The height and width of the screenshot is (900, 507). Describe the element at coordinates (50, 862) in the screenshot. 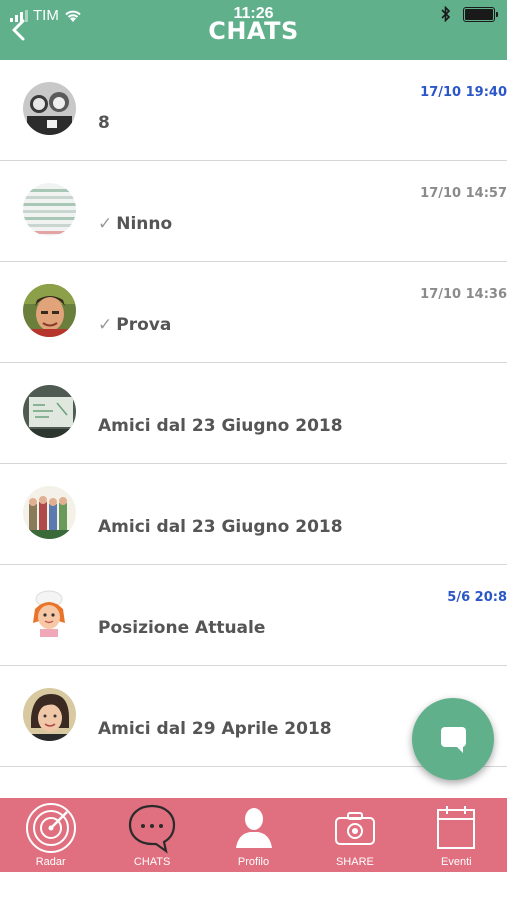

I see `tab-label: Radar` at that location.